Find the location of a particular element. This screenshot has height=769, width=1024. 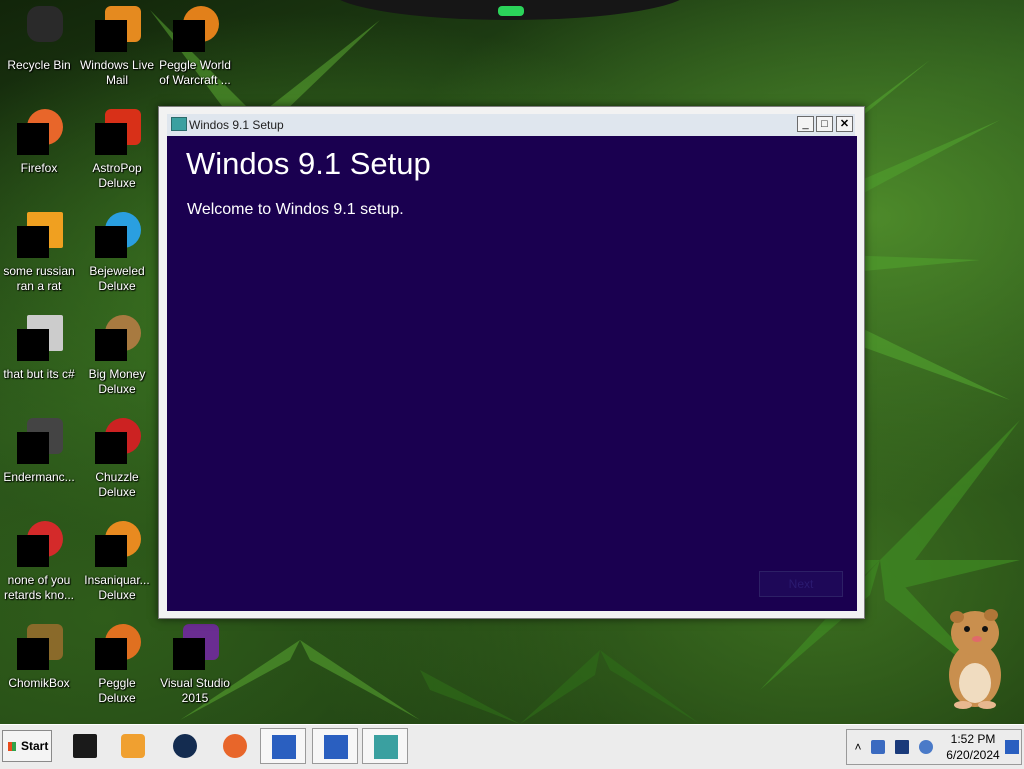

desktop-icon-label: Insaniquar... Deluxe is located at coordinates (117, 587).